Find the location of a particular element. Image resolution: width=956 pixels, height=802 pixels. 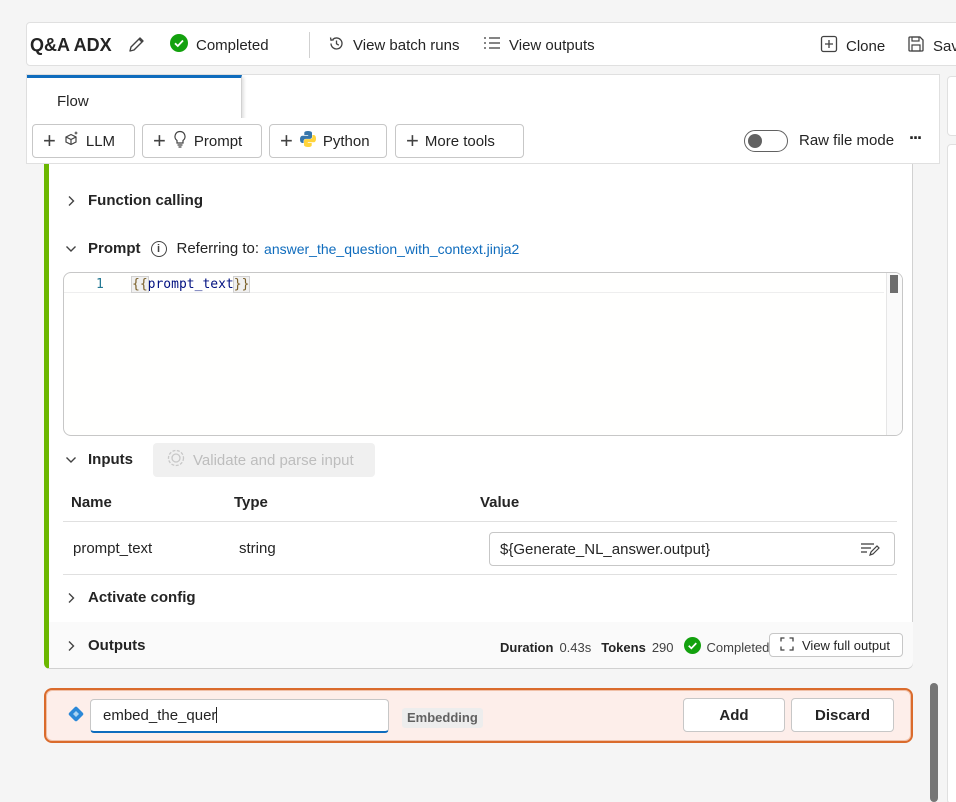

more-tools-button: + More tools is located at coordinates (459, 141).